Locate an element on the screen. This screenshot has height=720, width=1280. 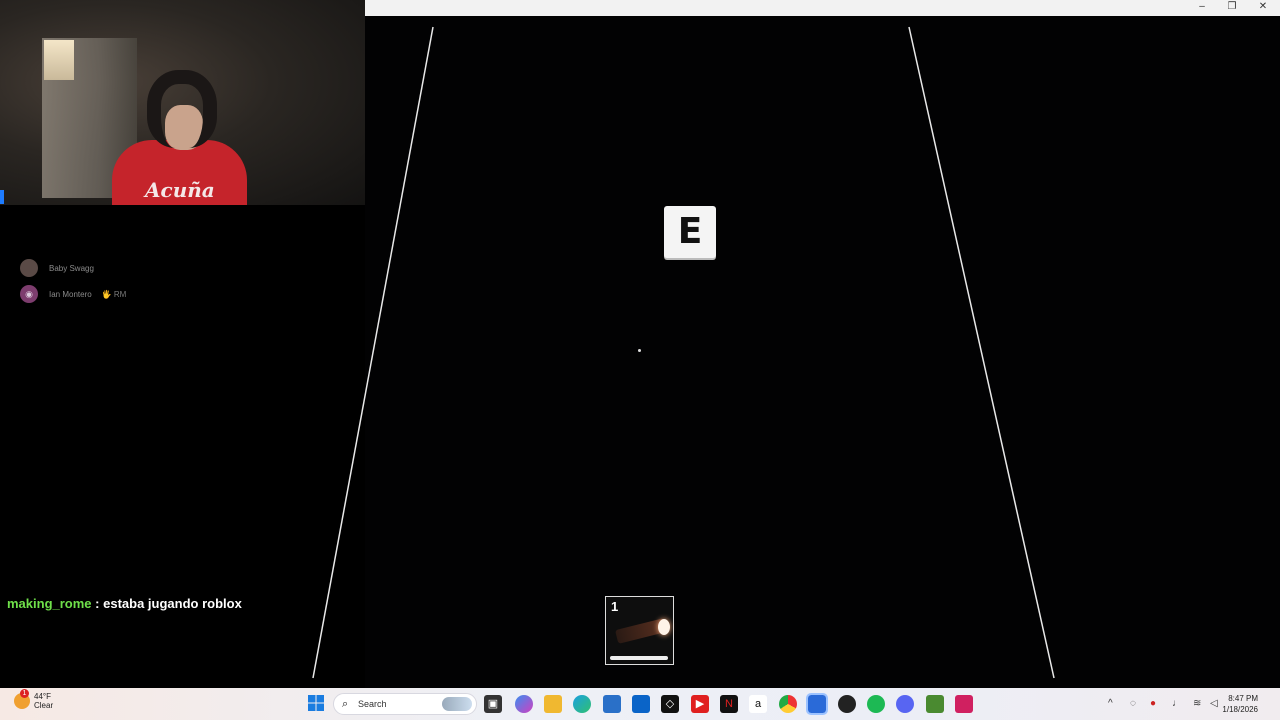
weather-widget: 1 44°F Clear is located at coordinates (34, 699).